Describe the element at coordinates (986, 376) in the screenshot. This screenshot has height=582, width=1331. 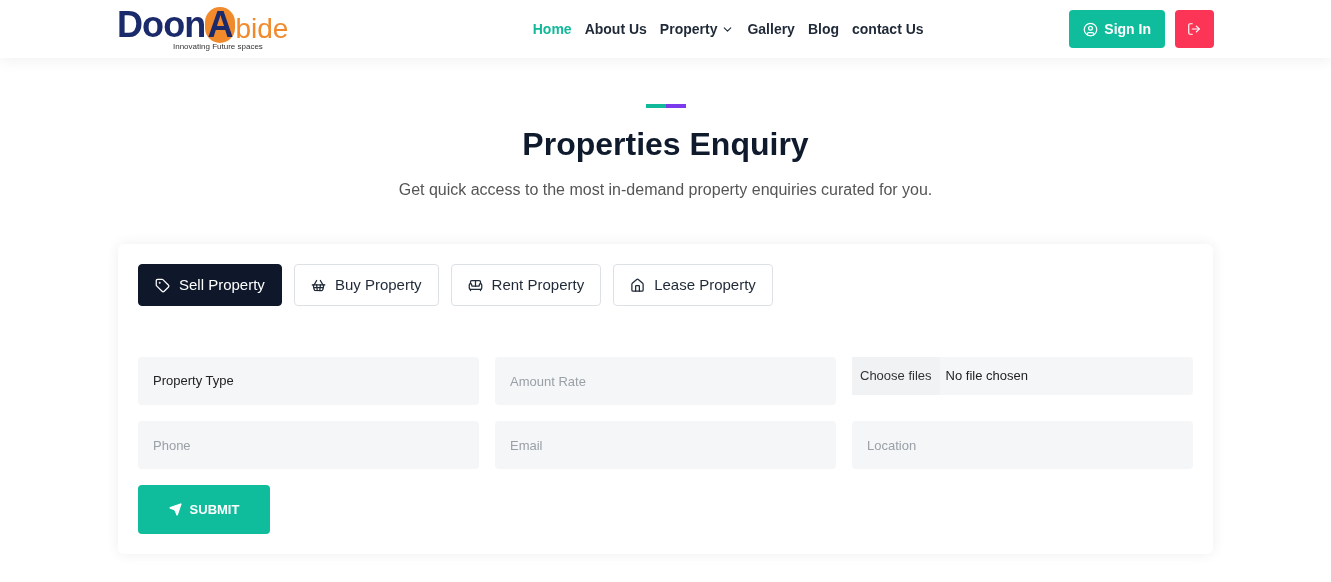
I see `file-status: No file chosen` at that location.